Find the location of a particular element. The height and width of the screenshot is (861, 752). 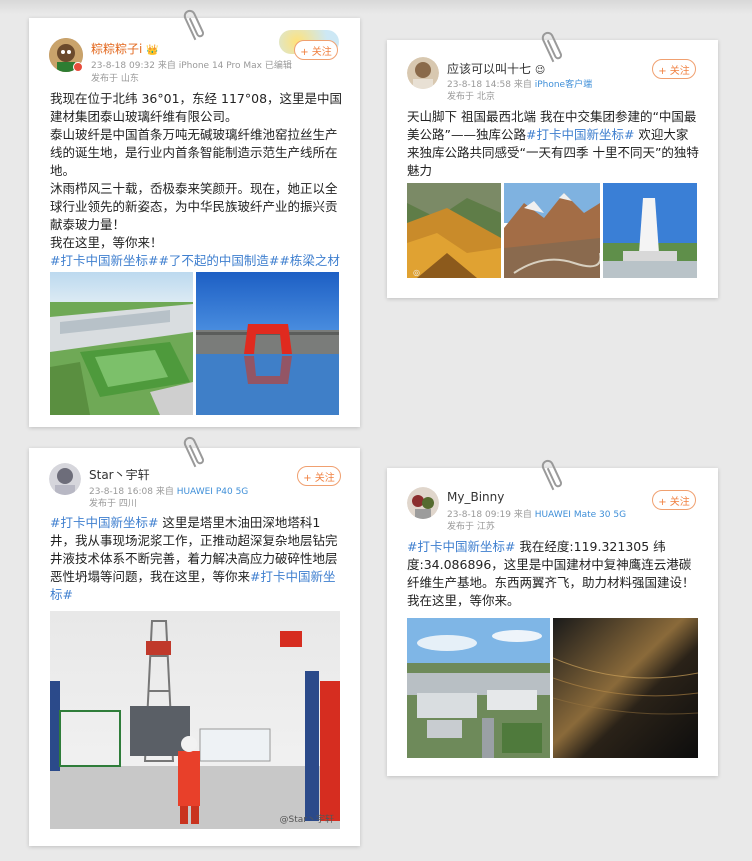

post-image-factory is located at coordinates (121, 343).